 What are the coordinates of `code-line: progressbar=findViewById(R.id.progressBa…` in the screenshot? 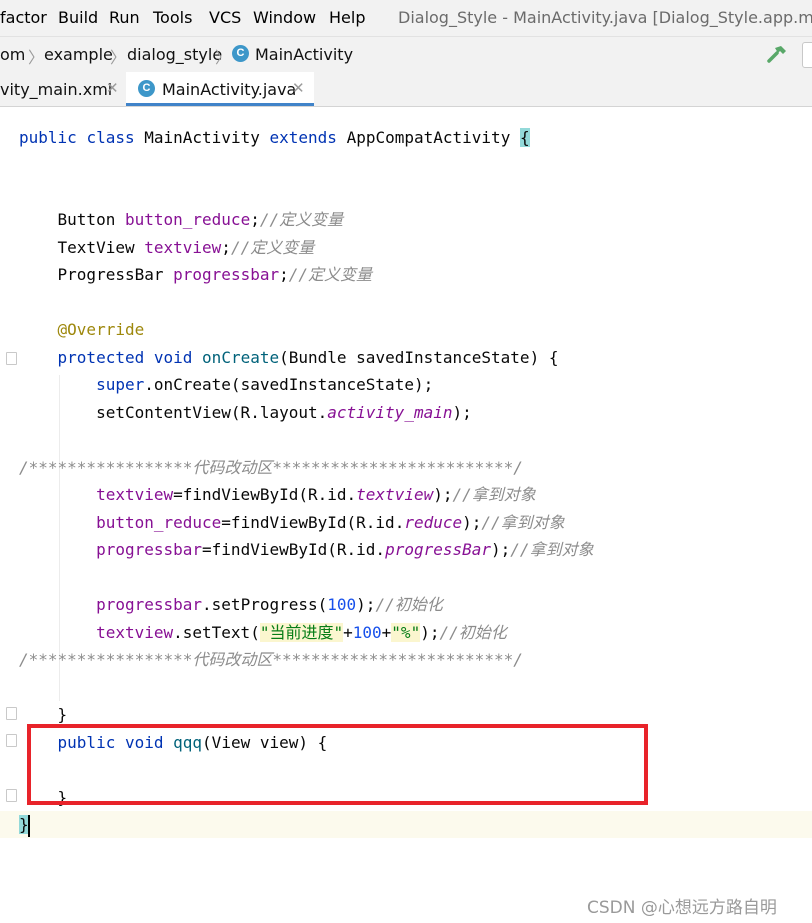 It's located at (345, 549).